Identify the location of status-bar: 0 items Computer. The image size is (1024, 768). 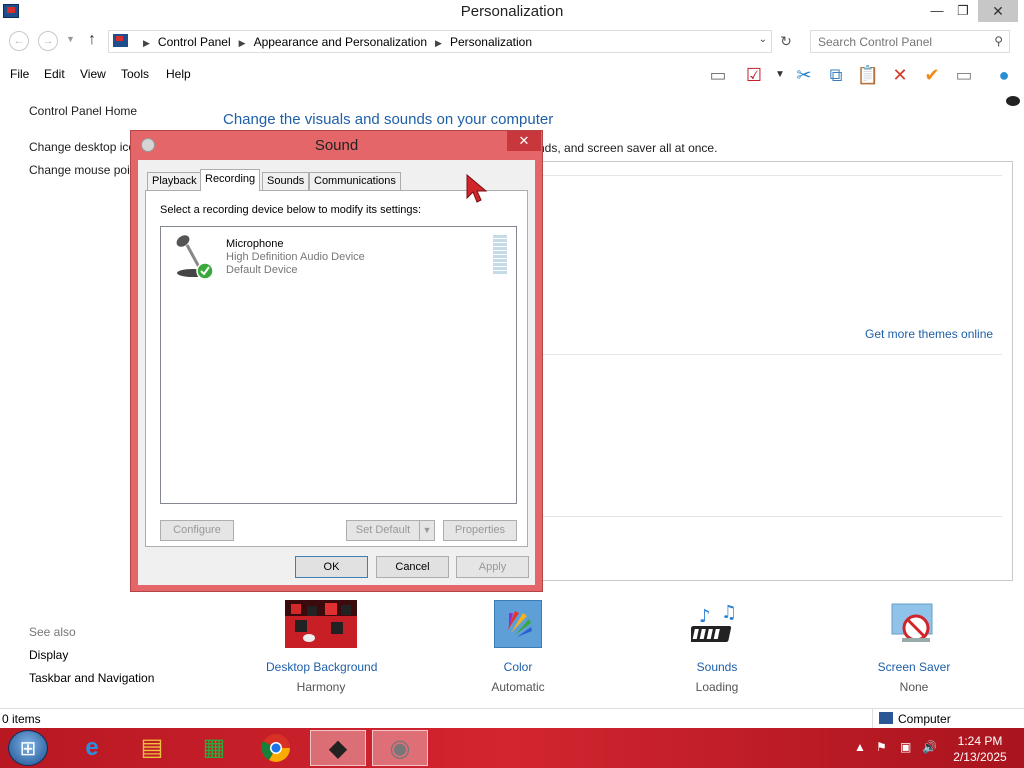
(512, 718).